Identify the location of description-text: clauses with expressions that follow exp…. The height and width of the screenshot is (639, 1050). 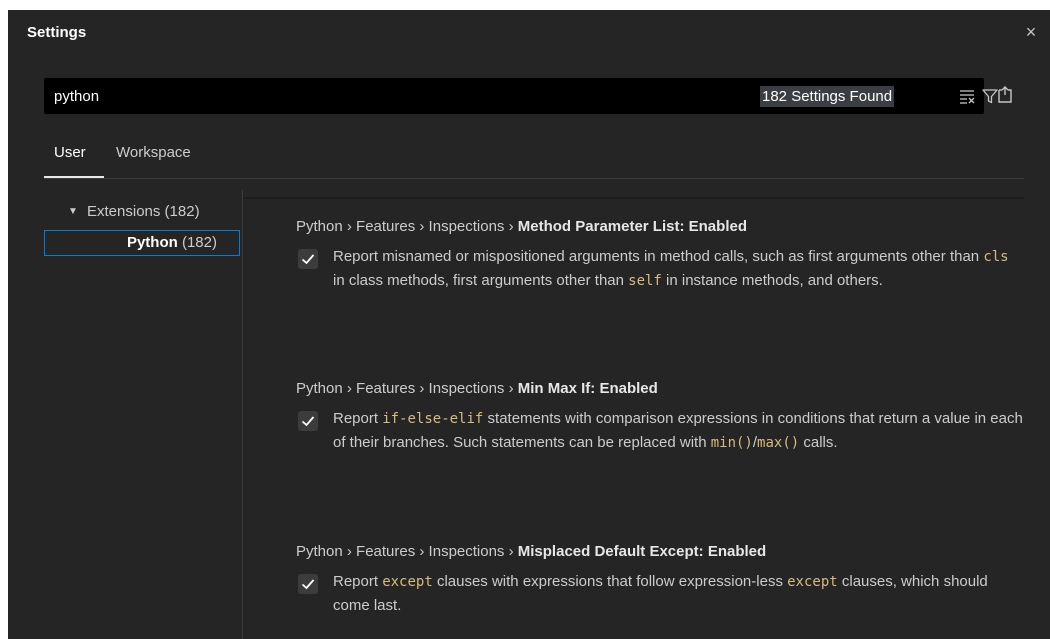
(610, 581).